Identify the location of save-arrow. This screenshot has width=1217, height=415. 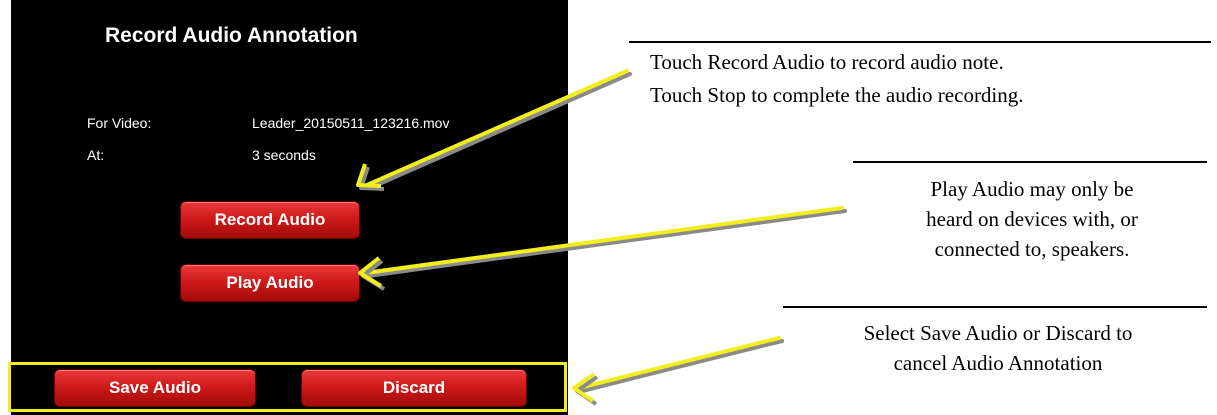
(678, 371).